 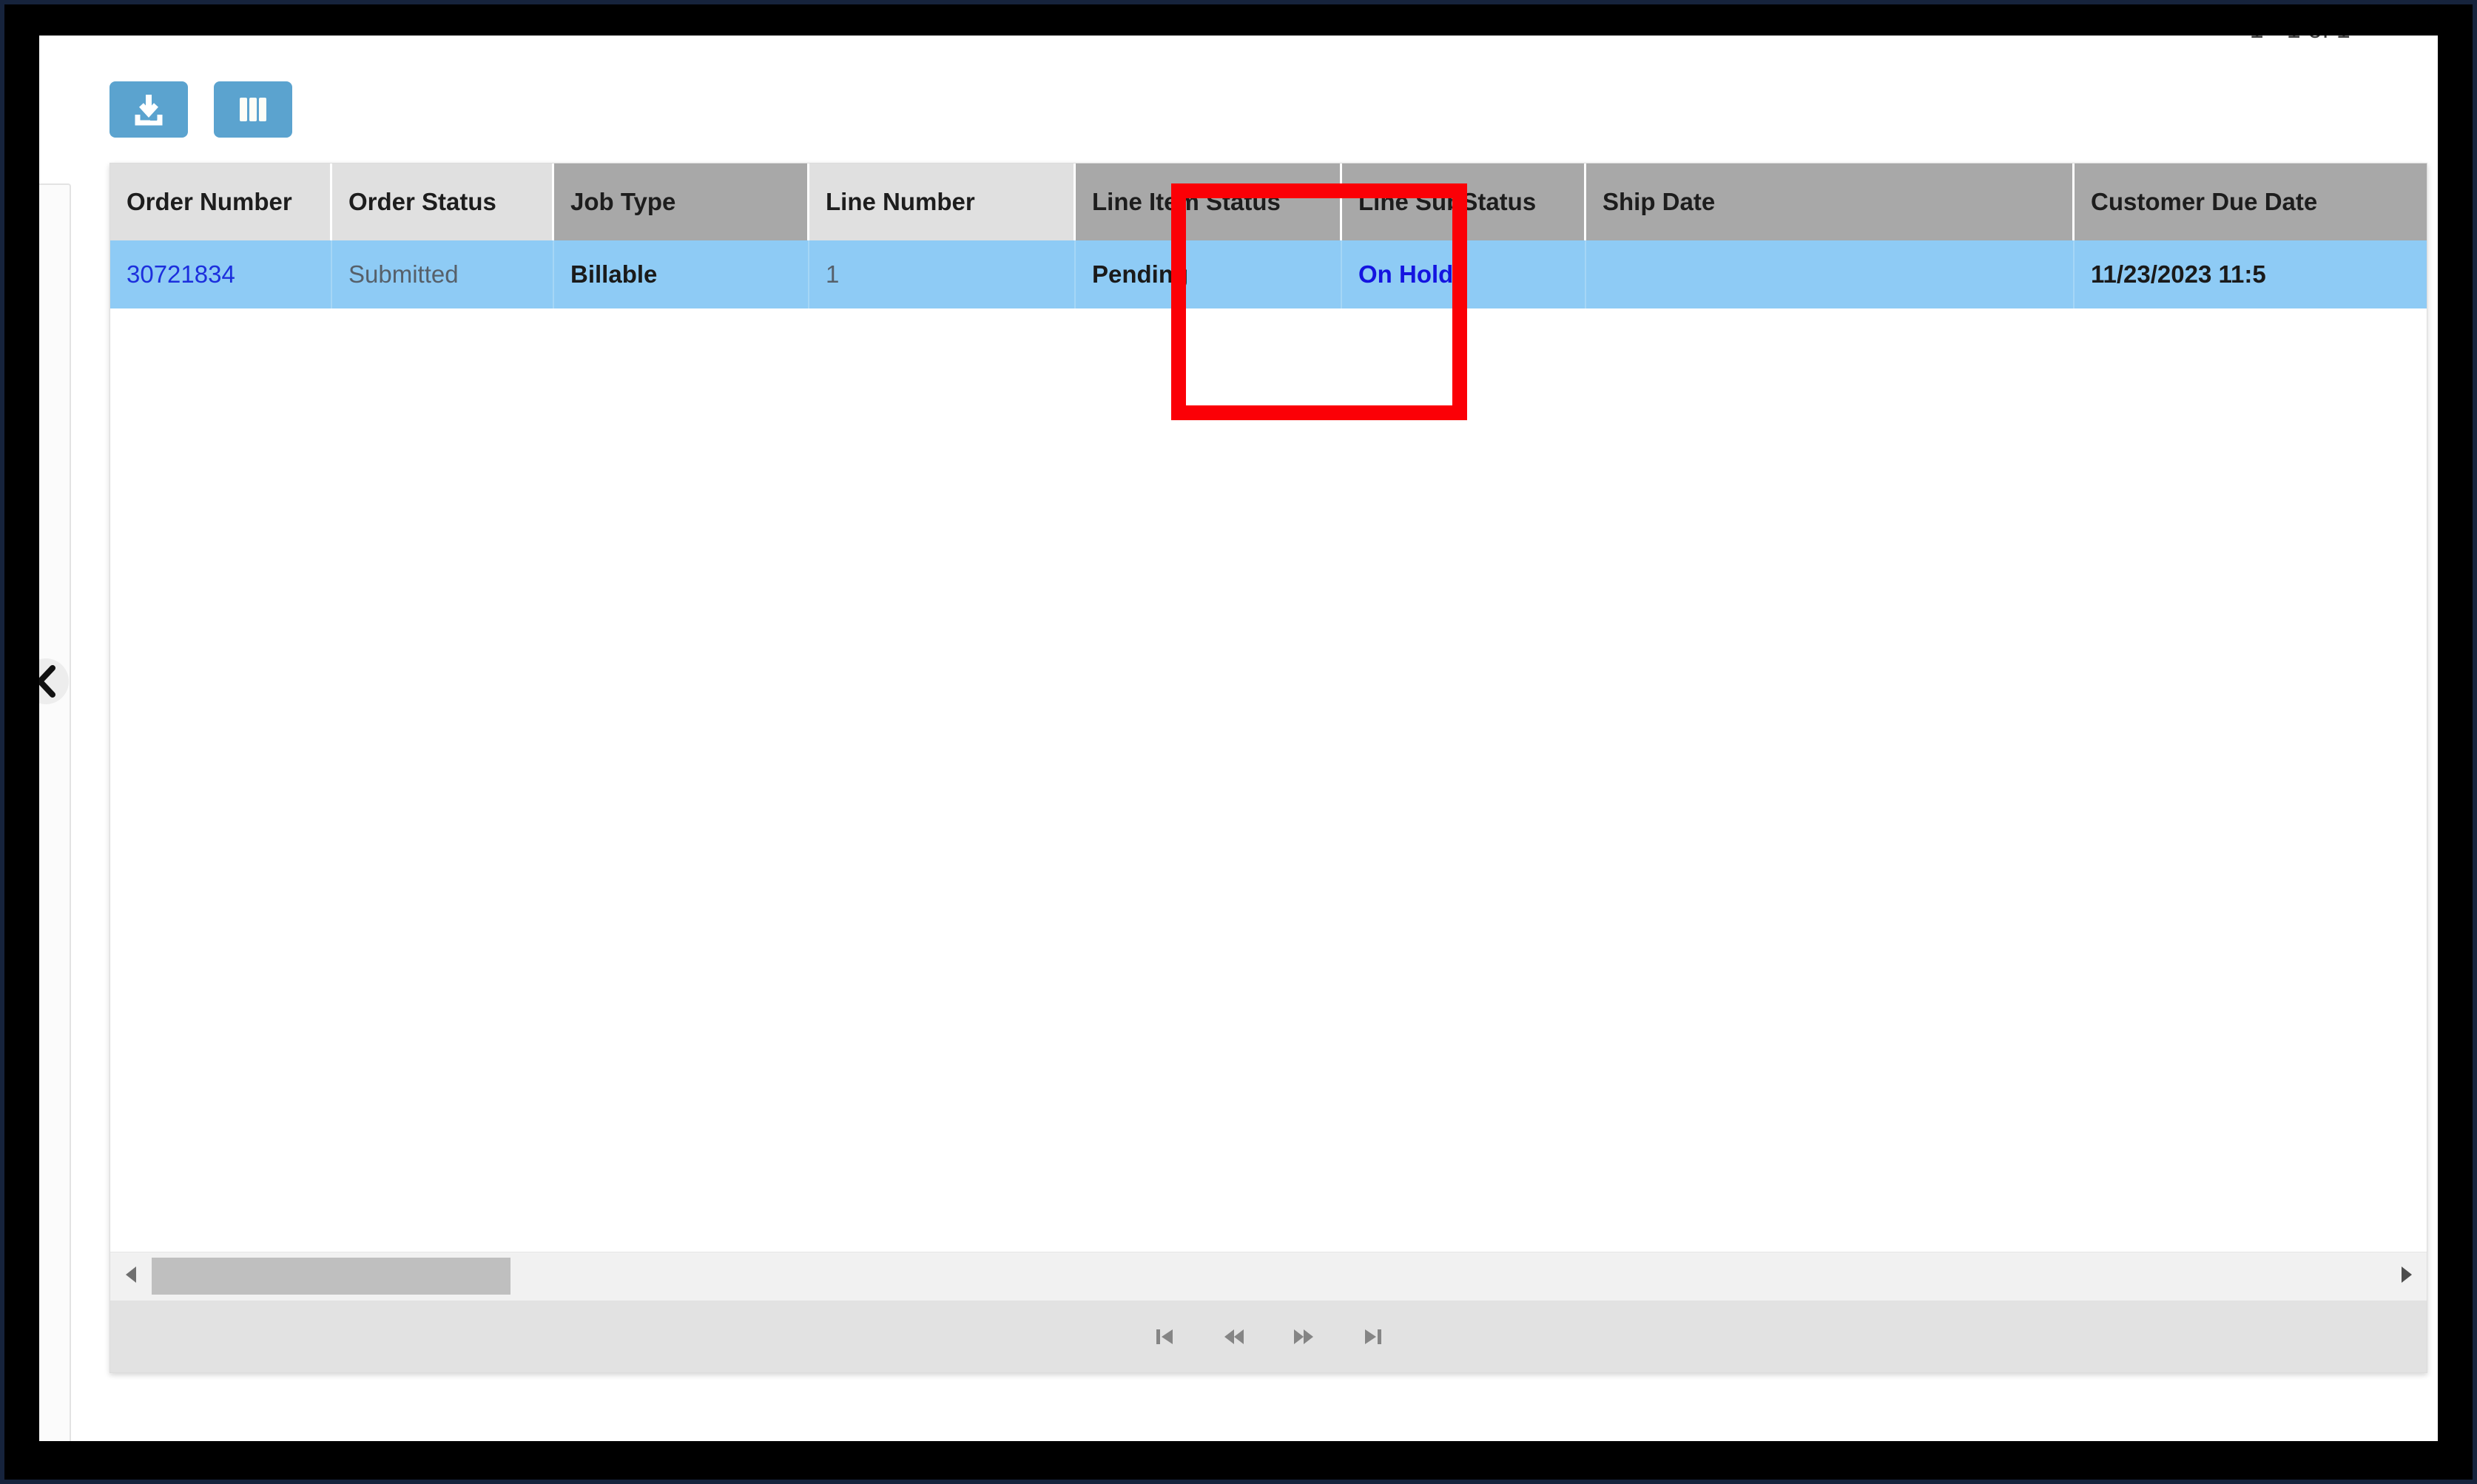 I want to click on column-header-order-number: Order Number, so click(x=221, y=201).